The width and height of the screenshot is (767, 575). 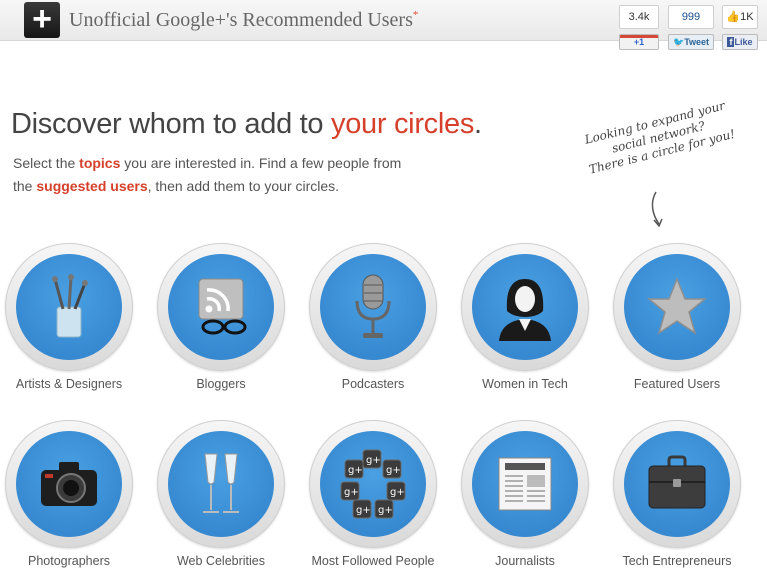 What do you see at coordinates (72, 561) in the screenshot?
I see `category-label: Photographers` at bounding box center [72, 561].